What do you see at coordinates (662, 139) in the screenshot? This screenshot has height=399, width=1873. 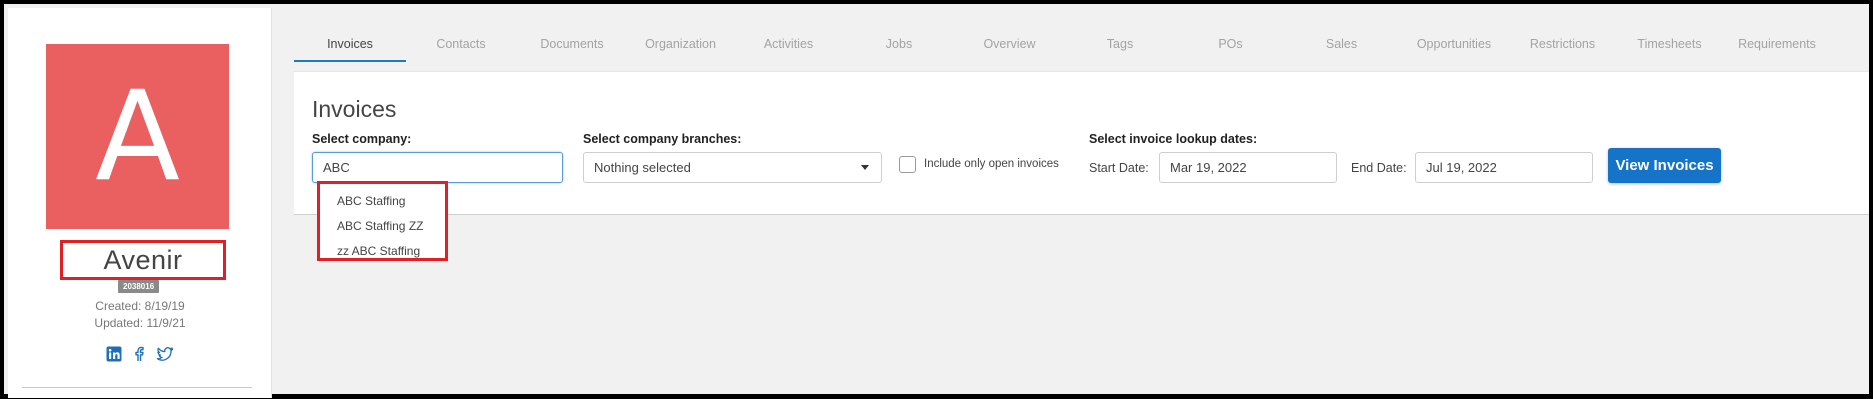 I see `branches-label: Select company branches:` at bounding box center [662, 139].